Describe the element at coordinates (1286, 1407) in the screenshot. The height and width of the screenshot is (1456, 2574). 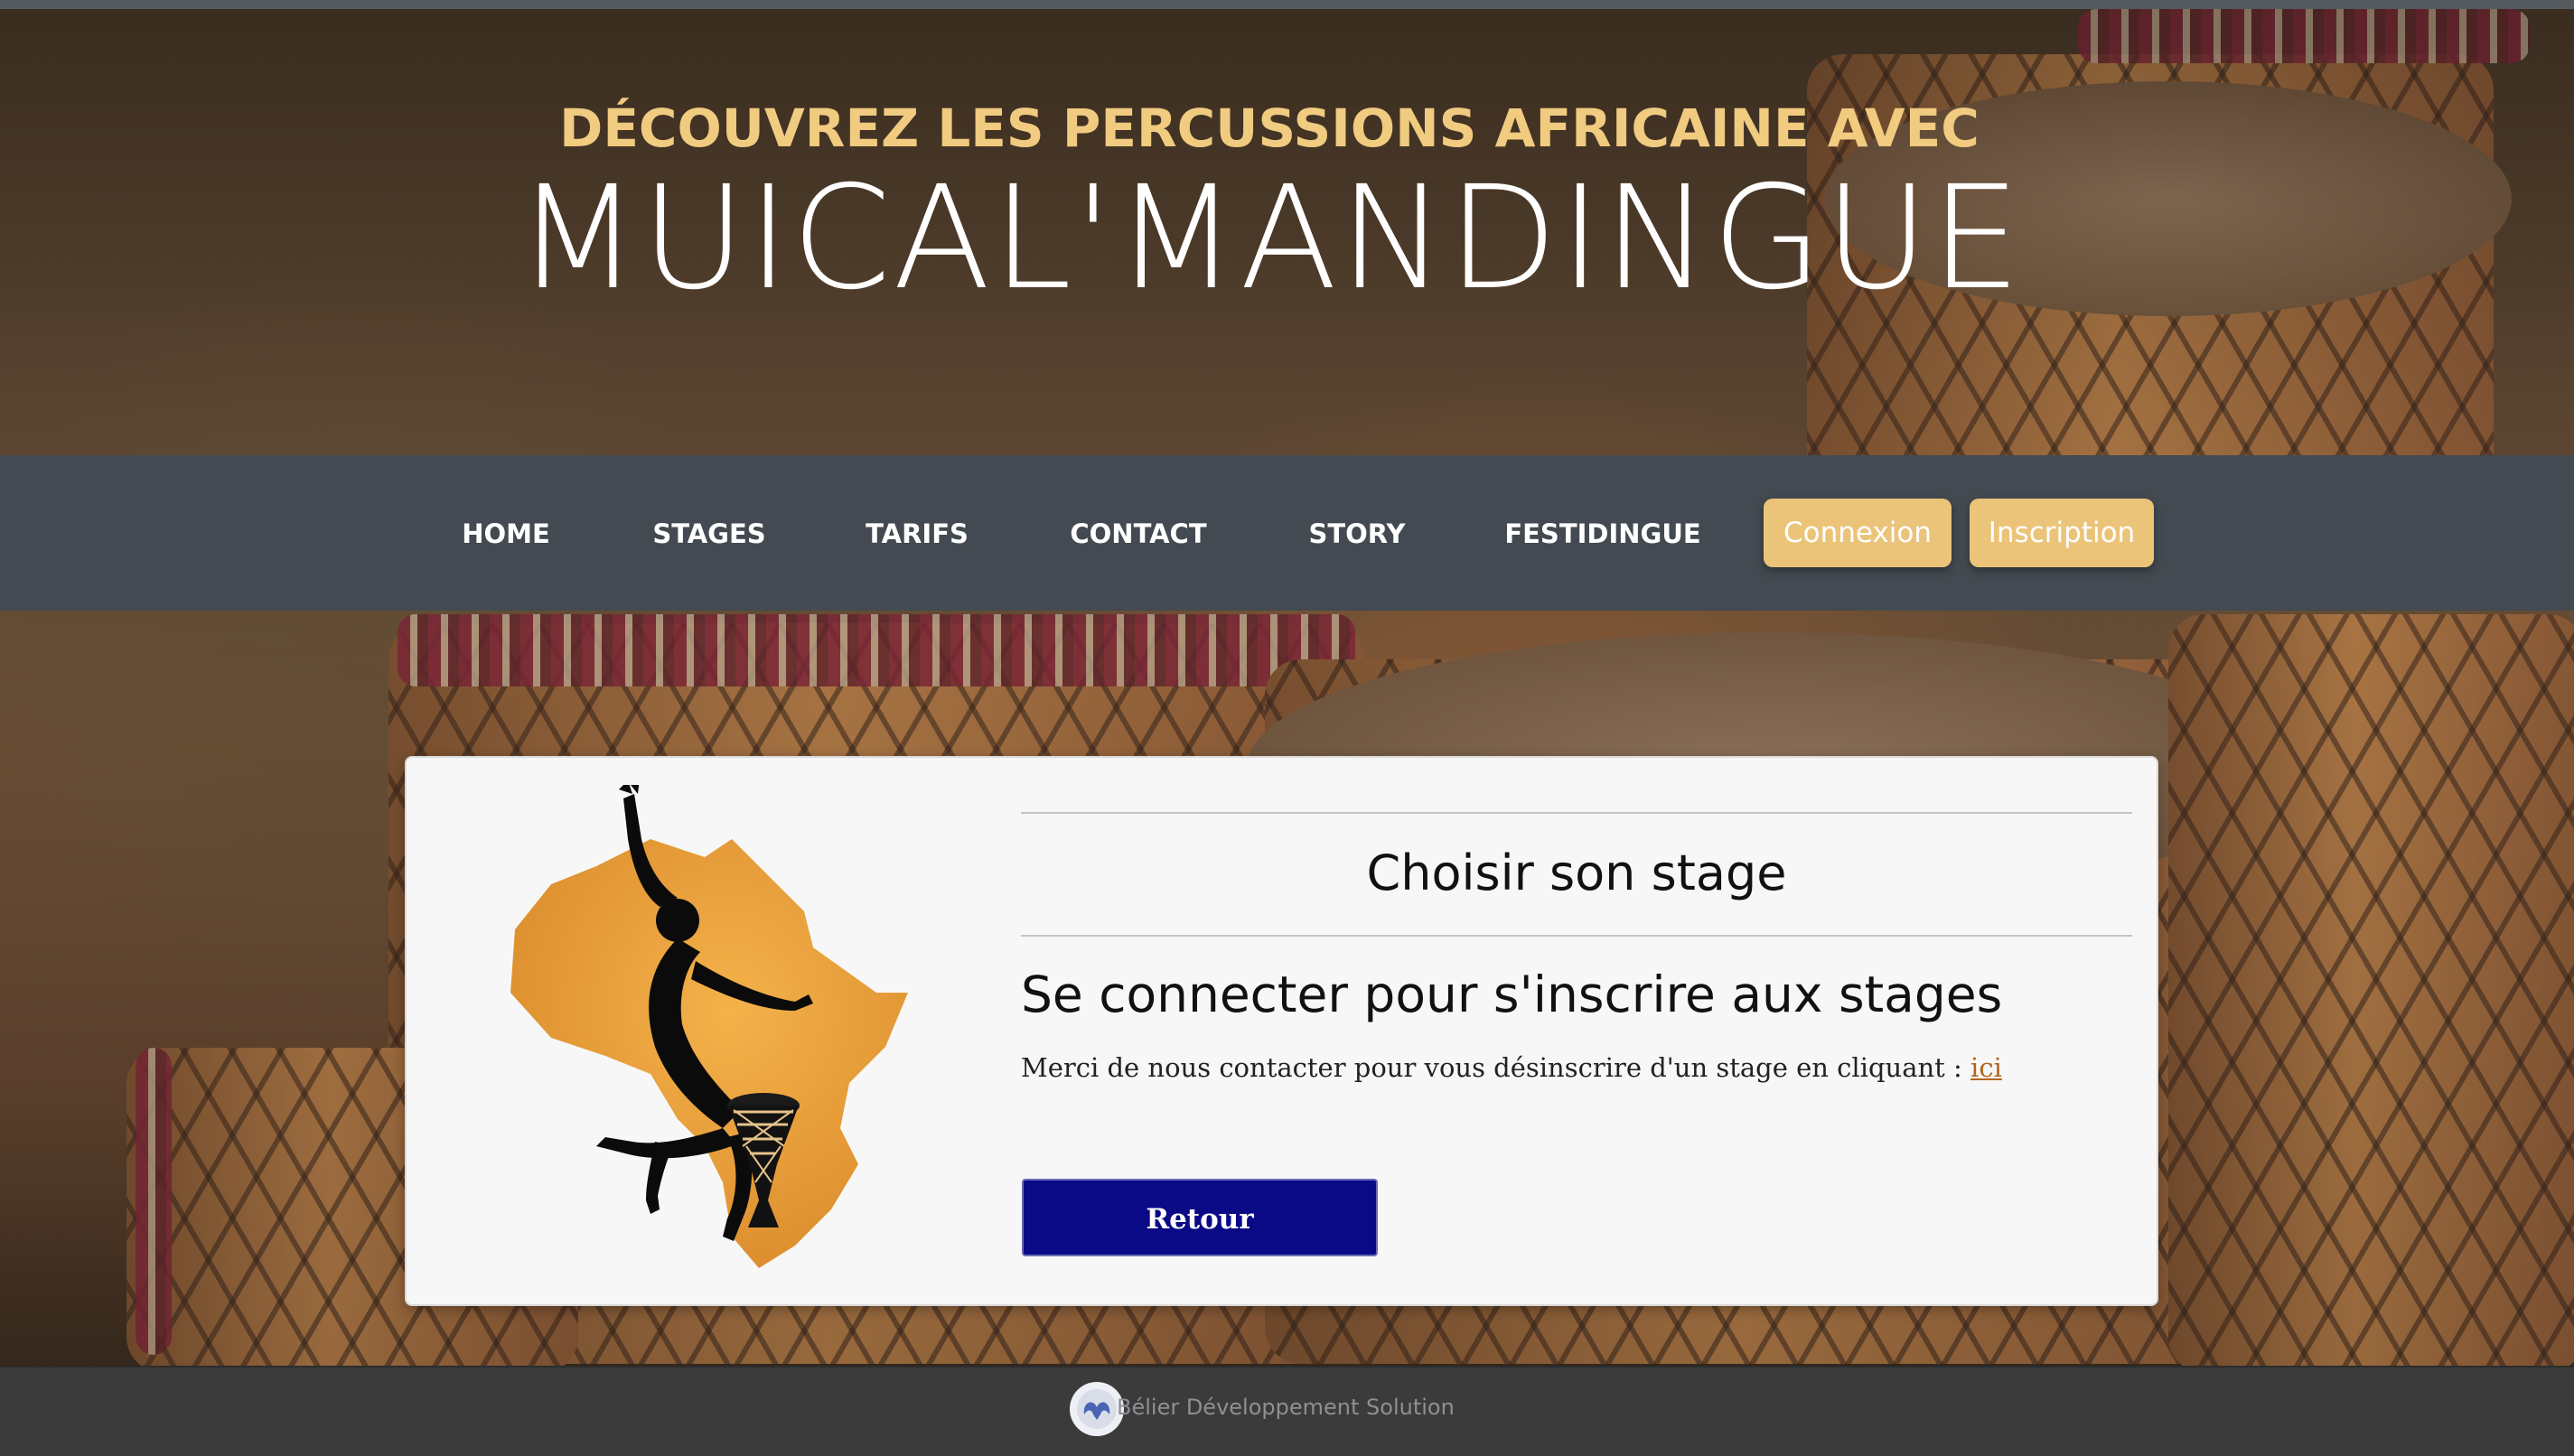
I see `footer-credit: Bélier Développement Solution` at that location.